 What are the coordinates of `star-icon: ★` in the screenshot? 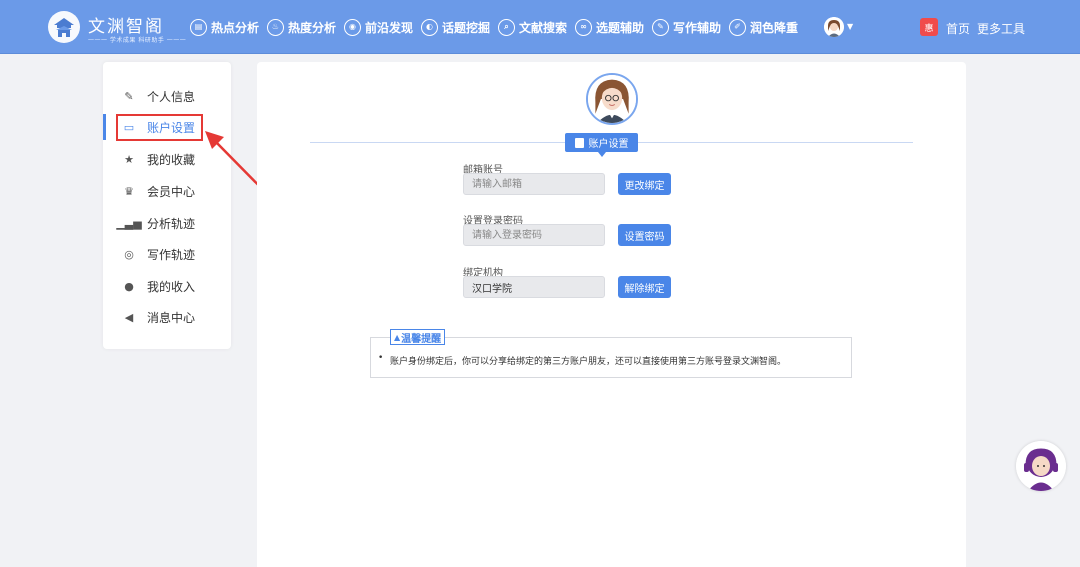 It's located at (129, 159).